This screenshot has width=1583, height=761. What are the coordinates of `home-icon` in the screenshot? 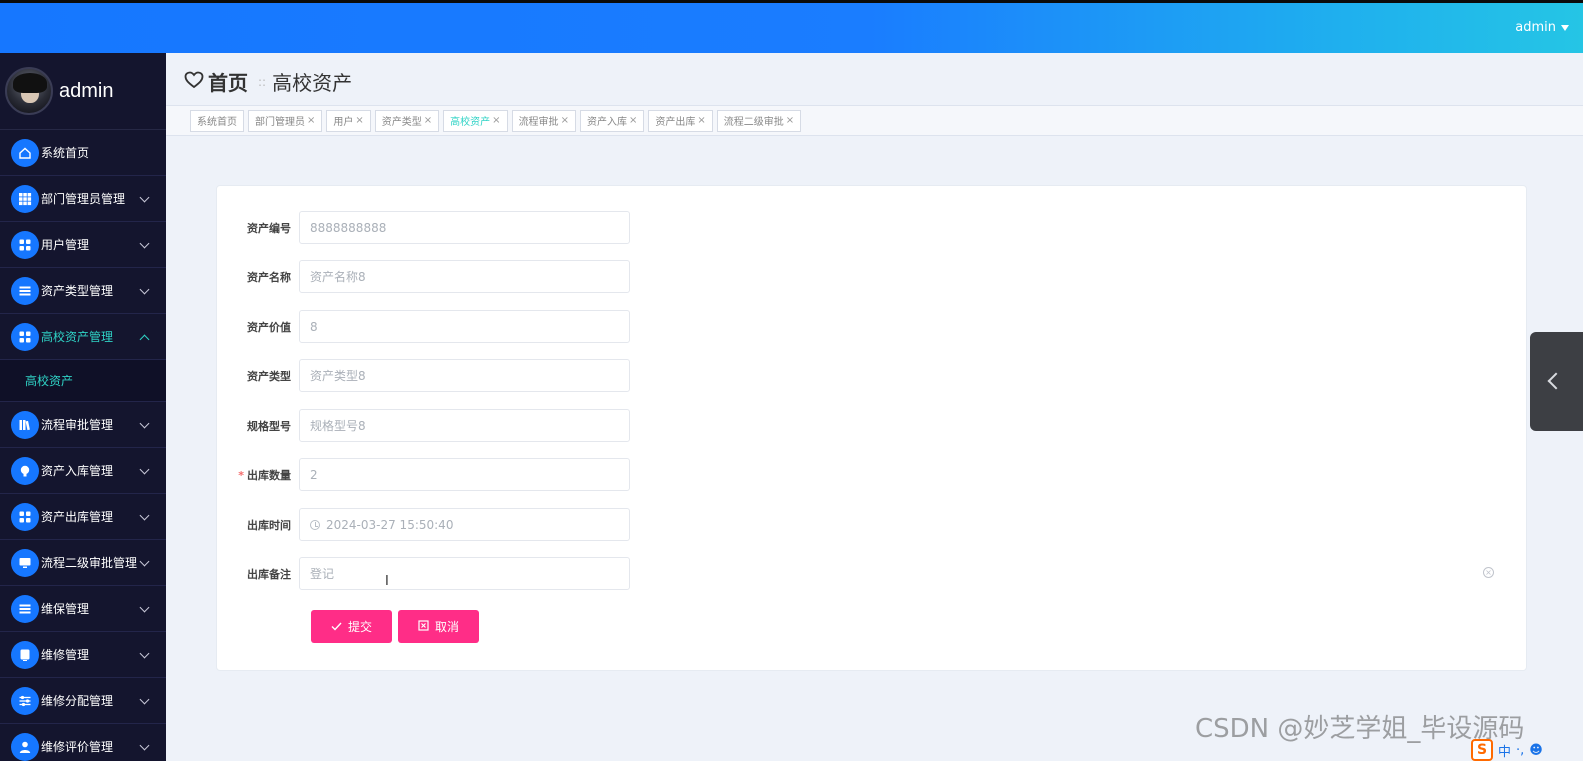 It's located at (25, 152).